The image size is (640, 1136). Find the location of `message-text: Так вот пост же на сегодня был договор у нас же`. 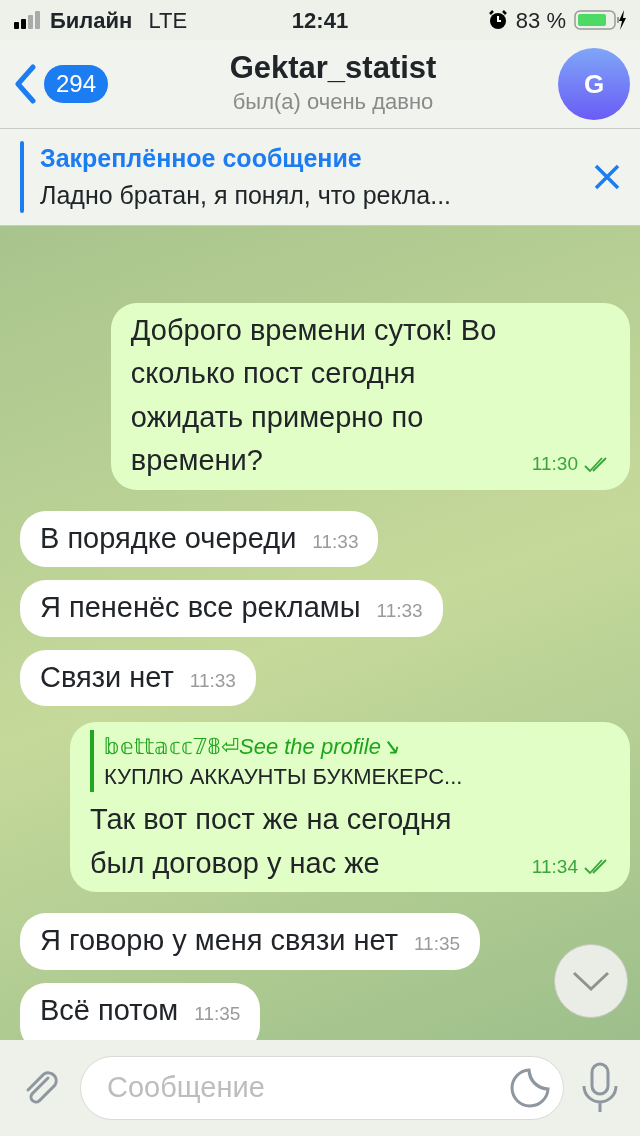

message-text: Так вот пост же на сегодня был договор у нас же is located at coordinates (271, 841).